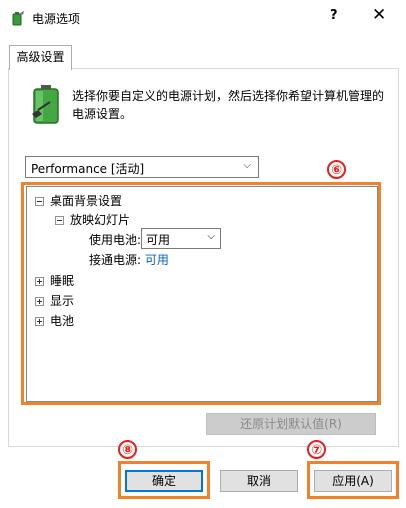 The height and width of the screenshot is (508, 406). I want to click on annotation-marker-6: ⑥, so click(336, 169).